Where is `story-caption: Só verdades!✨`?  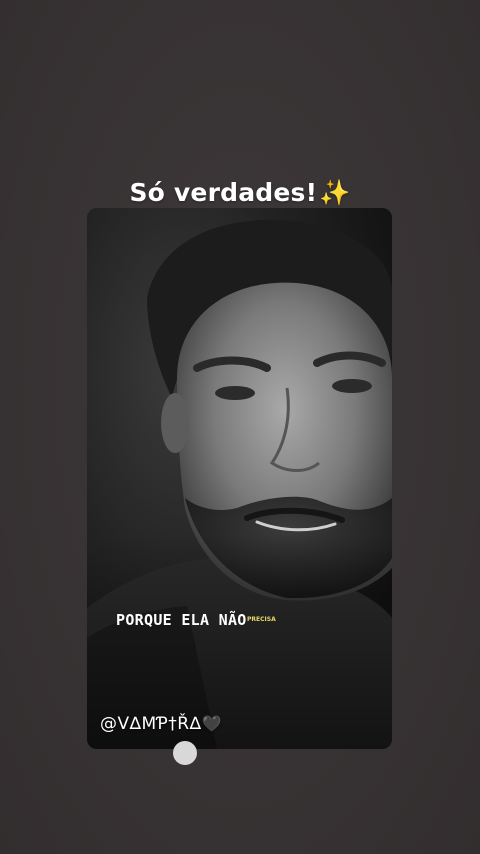 story-caption: Só verdades!✨ is located at coordinates (240, 193).